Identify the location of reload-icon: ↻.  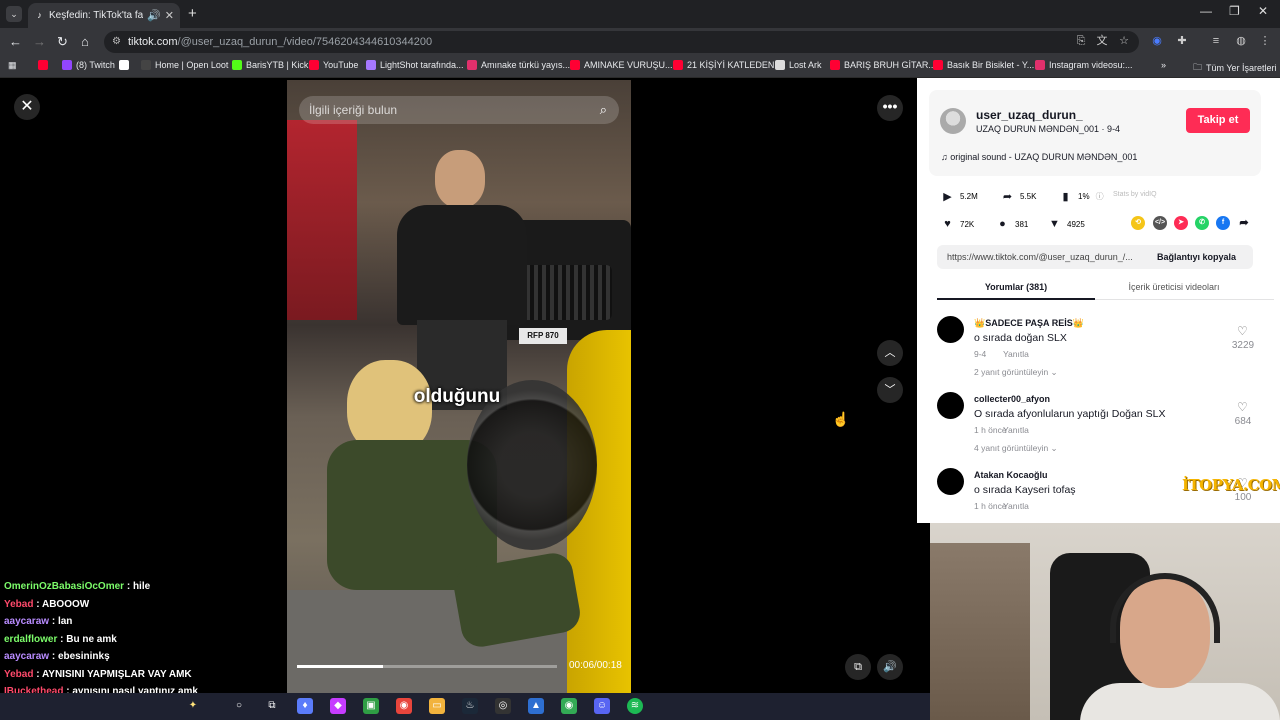
(62, 42).